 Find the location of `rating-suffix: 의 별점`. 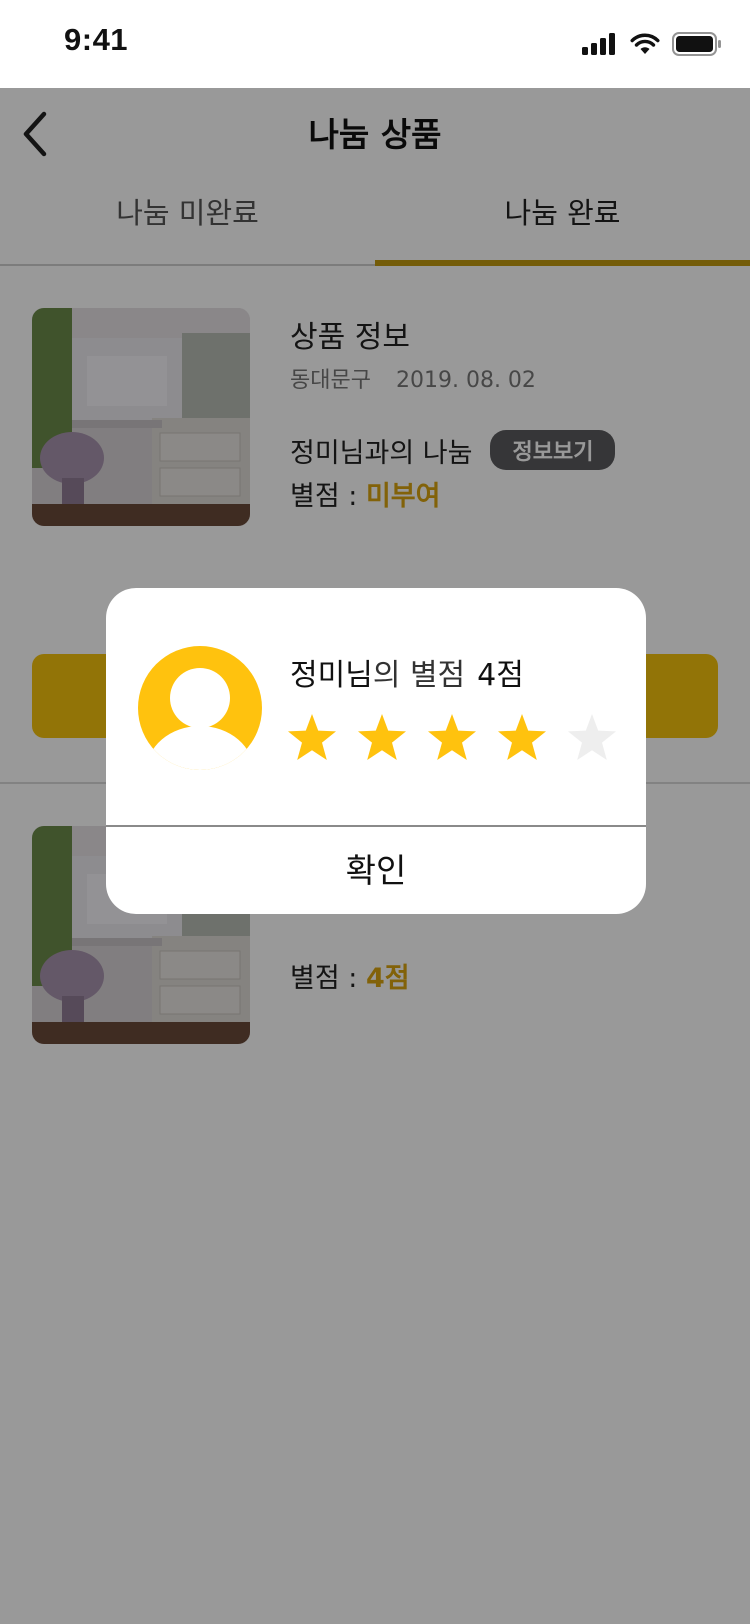

rating-suffix: 의 별점 is located at coordinates (419, 675).